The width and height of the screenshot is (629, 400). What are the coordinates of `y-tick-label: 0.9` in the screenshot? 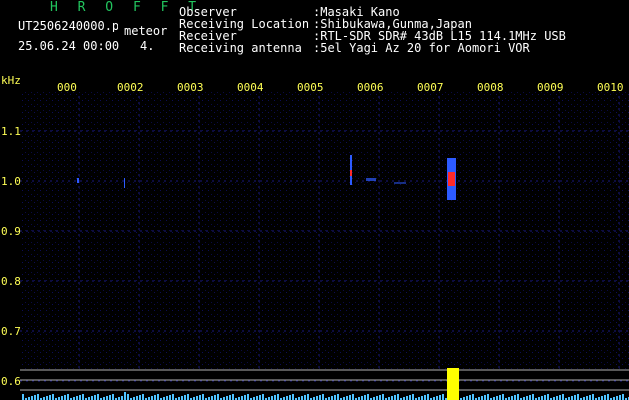 It's located at (11, 231).